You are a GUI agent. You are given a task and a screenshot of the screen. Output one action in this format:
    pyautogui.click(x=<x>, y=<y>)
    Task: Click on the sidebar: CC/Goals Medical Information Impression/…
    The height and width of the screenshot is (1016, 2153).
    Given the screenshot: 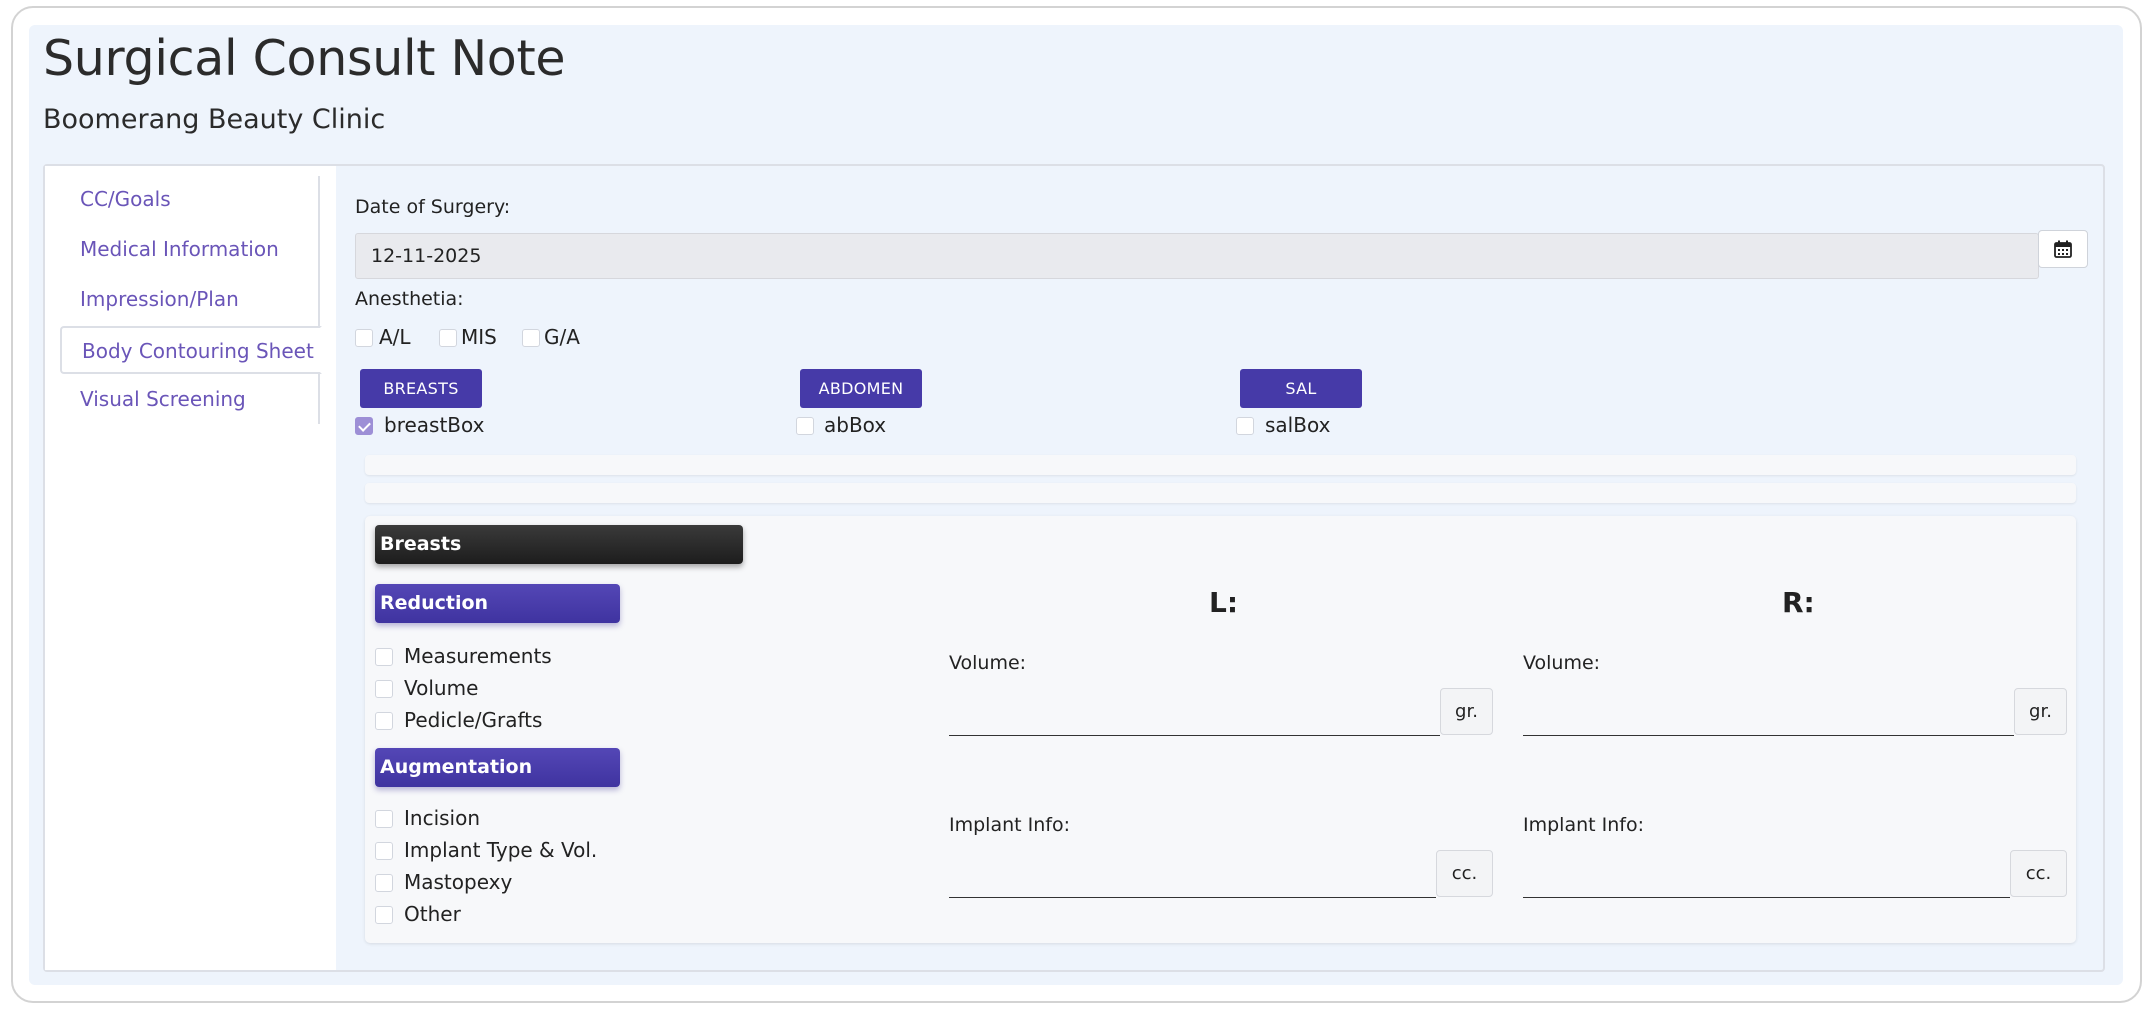 What is the action you would take?
    pyautogui.click(x=190, y=568)
    